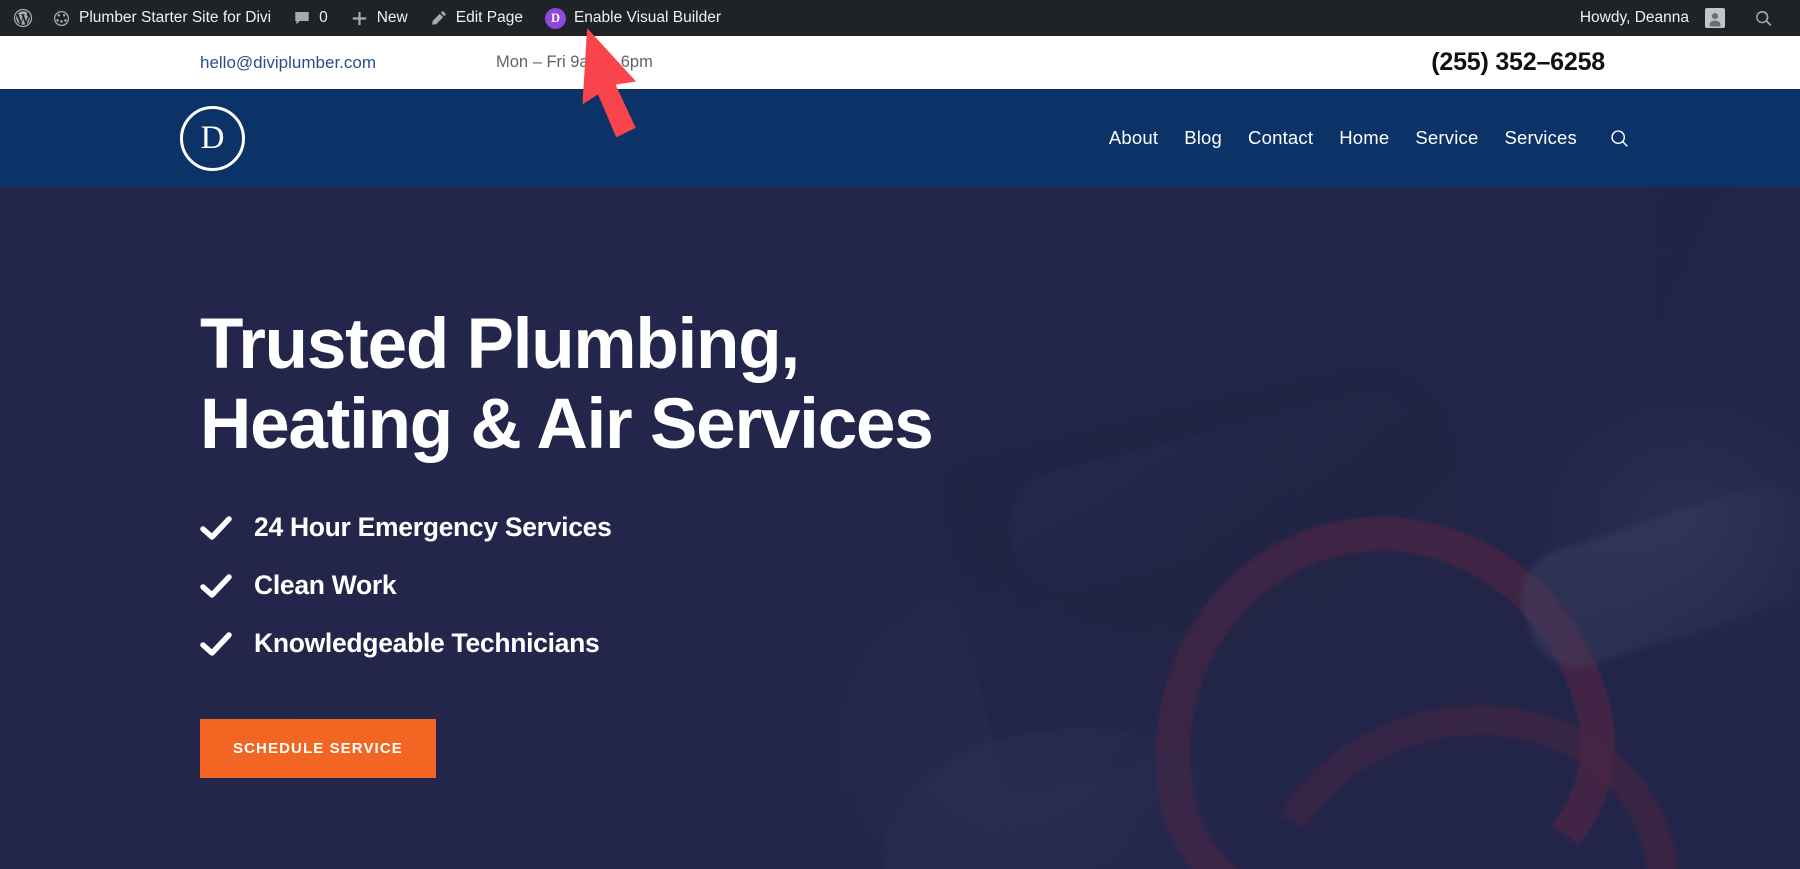 The image size is (1800, 869). I want to click on admin-bar-search-button, so click(1761, 18).